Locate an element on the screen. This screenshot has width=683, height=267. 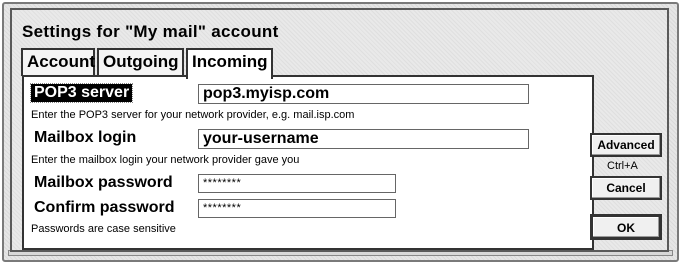
confirm-password-label: Confirm password is located at coordinates (104, 207).